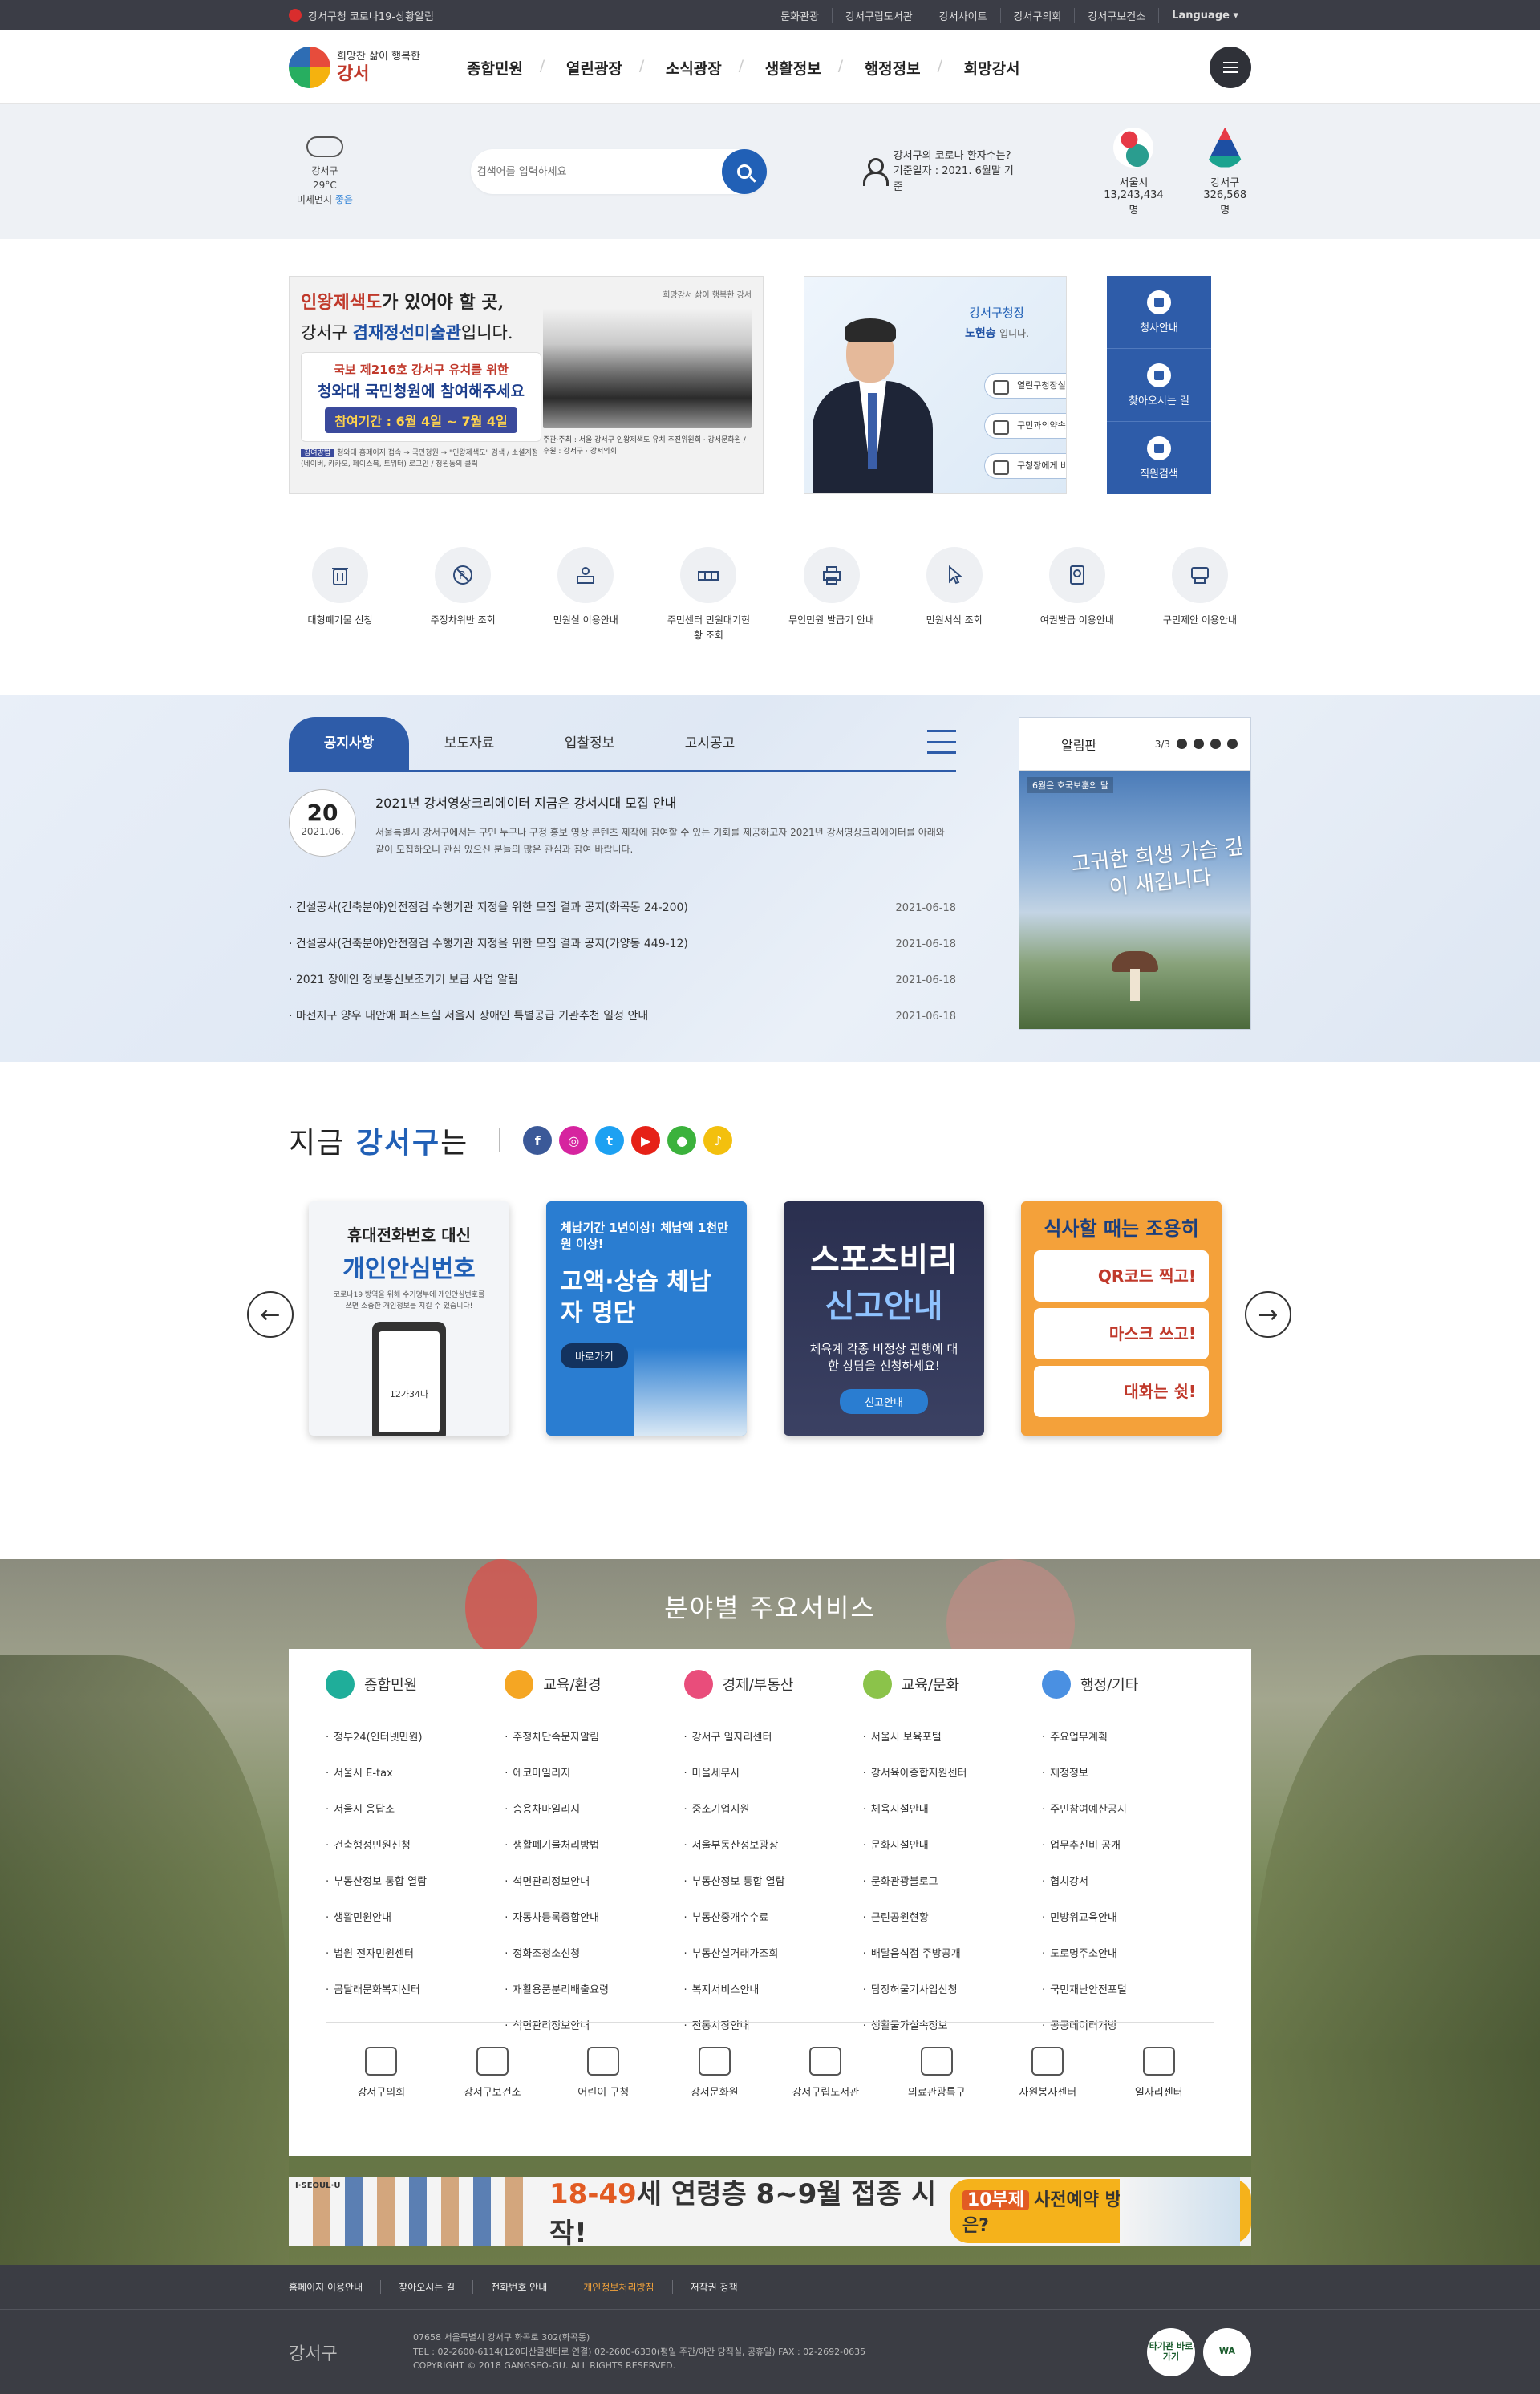  Describe the element at coordinates (949, 1738) in the screenshot. I see `service-link: 서울시 보육포털` at that location.